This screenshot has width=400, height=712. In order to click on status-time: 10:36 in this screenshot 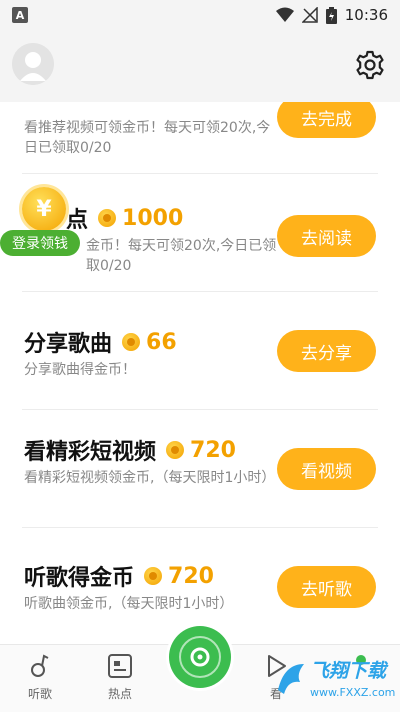, I will do `click(366, 15)`.